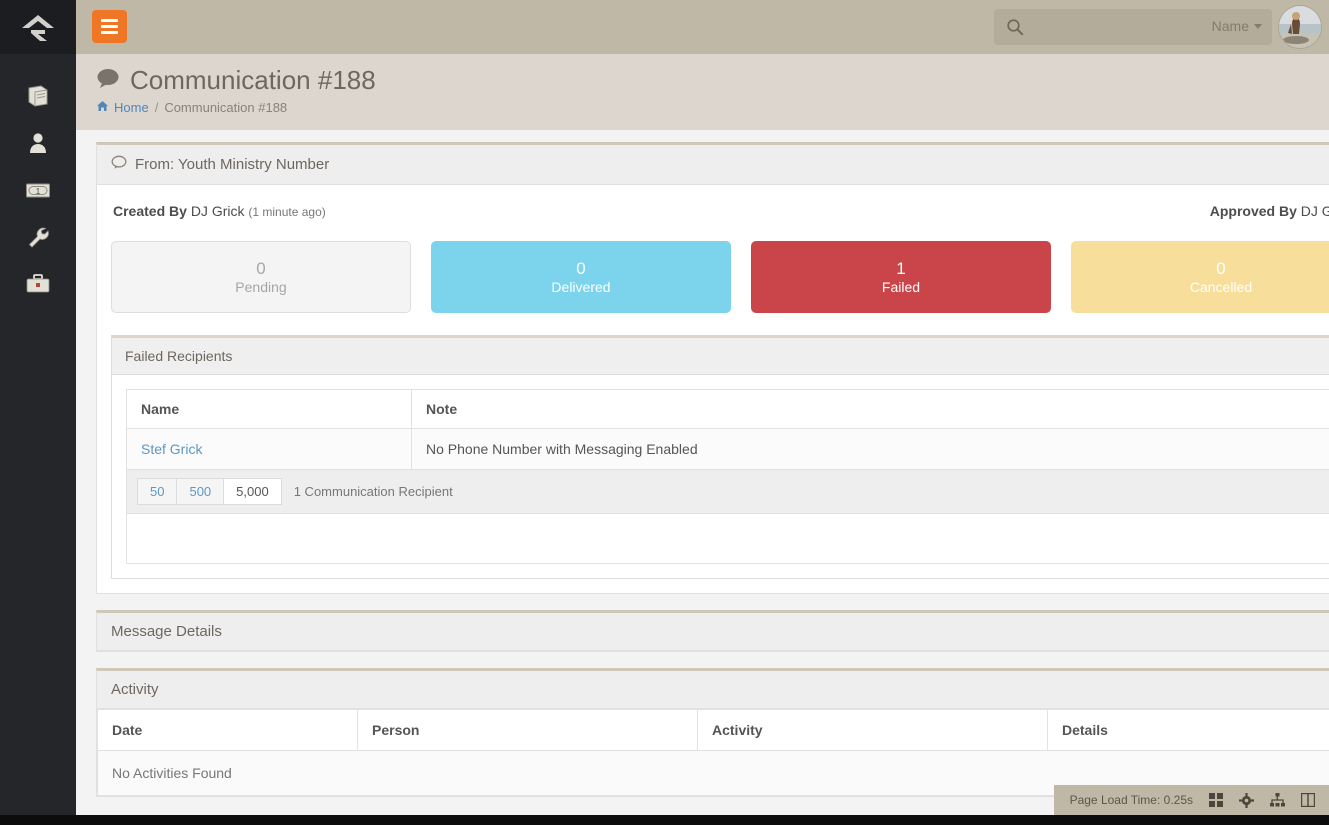 This screenshot has height=825, width=1329. I want to click on communication-panel-heading: From: Youth Ministry Number, so click(713, 165).